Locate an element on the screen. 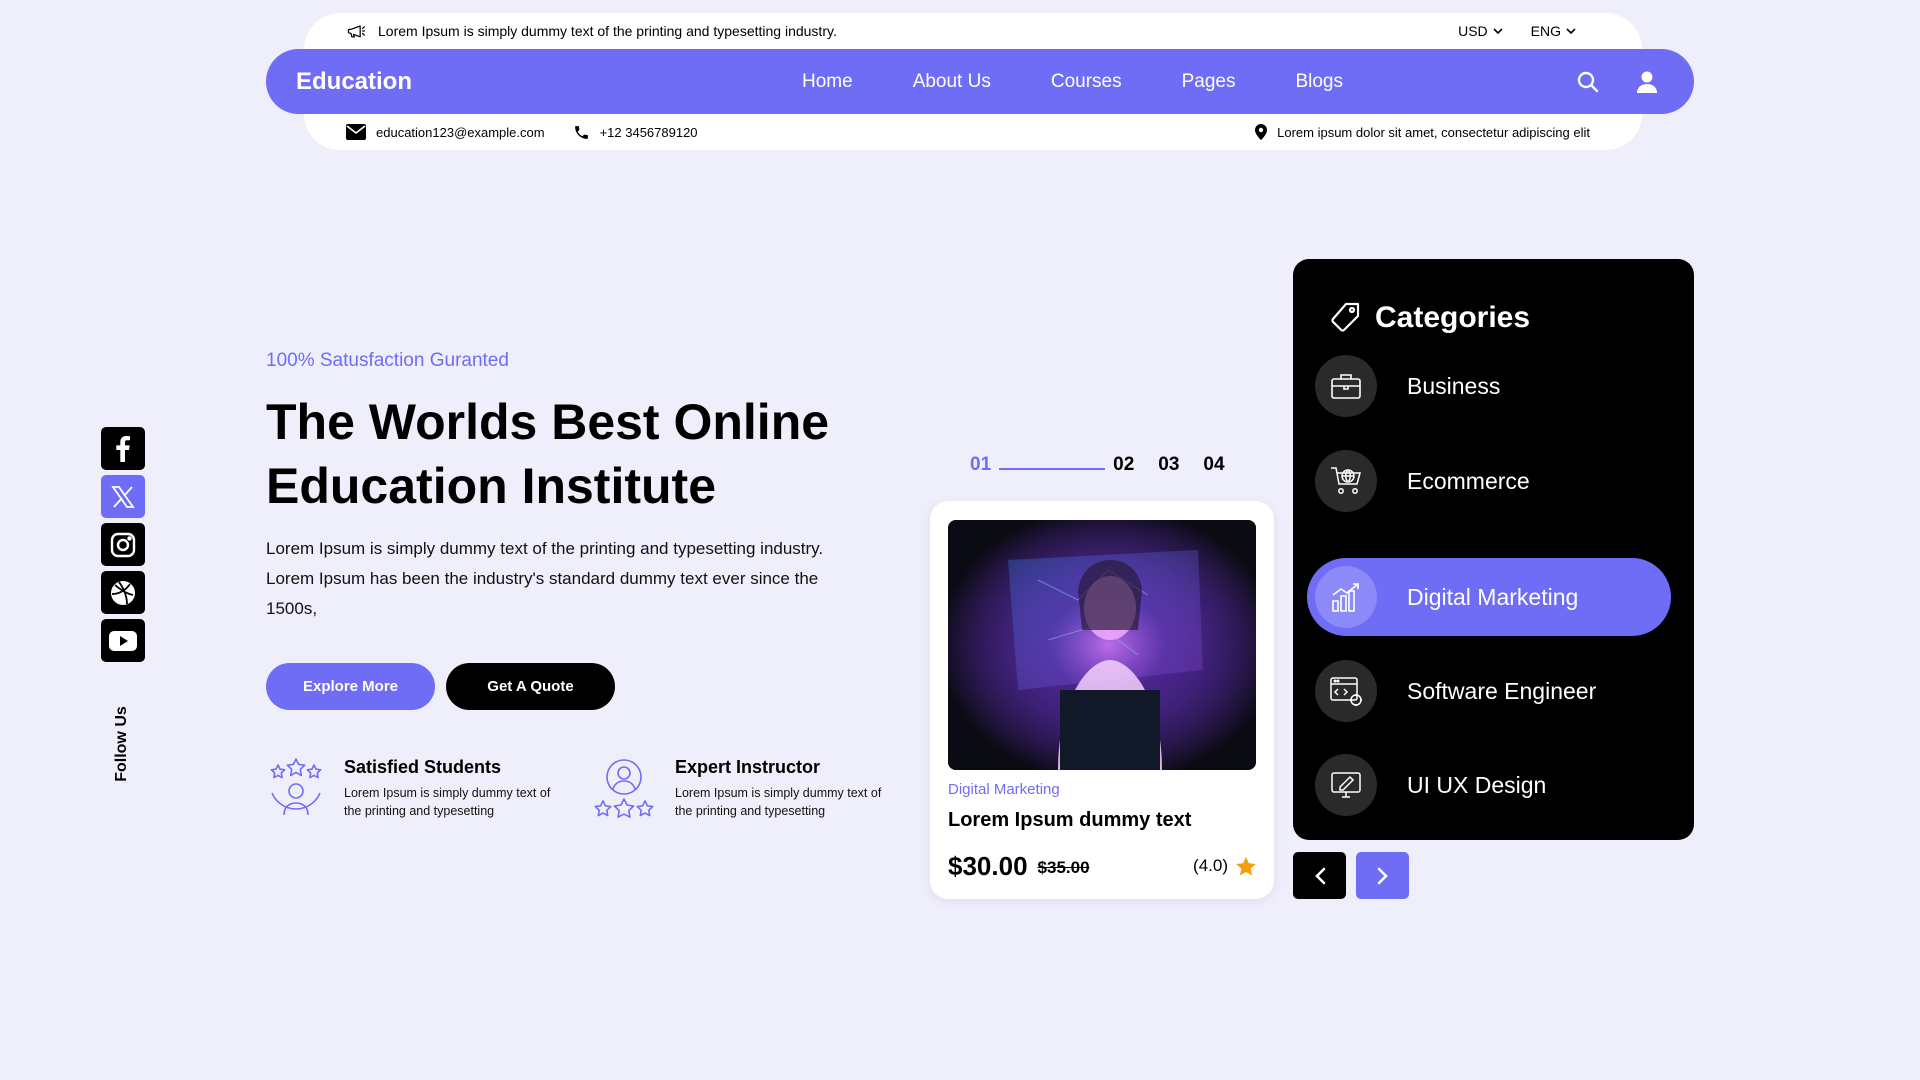 The width and height of the screenshot is (1920, 1080). category-software-engineer: Software Engineer is located at coordinates (1489, 691).